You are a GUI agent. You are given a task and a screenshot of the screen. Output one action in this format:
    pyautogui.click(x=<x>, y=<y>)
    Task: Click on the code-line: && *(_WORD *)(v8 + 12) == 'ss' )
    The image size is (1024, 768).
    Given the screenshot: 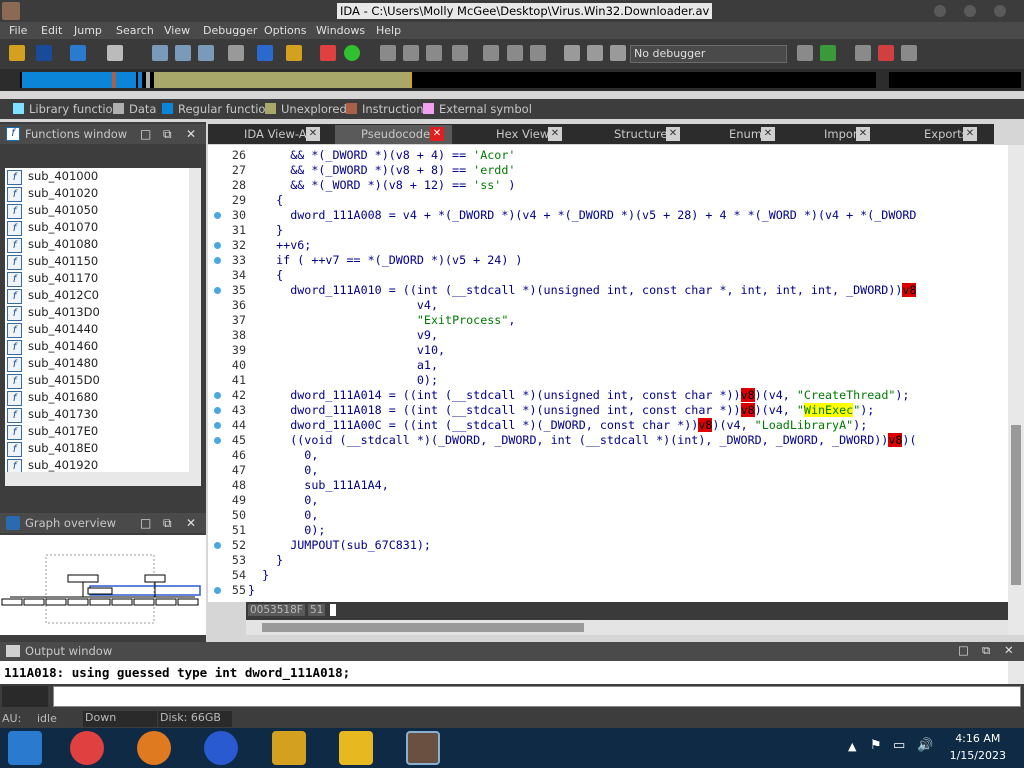 What is the action you would take?
    pyautogui.click(x=381, y=185)
    